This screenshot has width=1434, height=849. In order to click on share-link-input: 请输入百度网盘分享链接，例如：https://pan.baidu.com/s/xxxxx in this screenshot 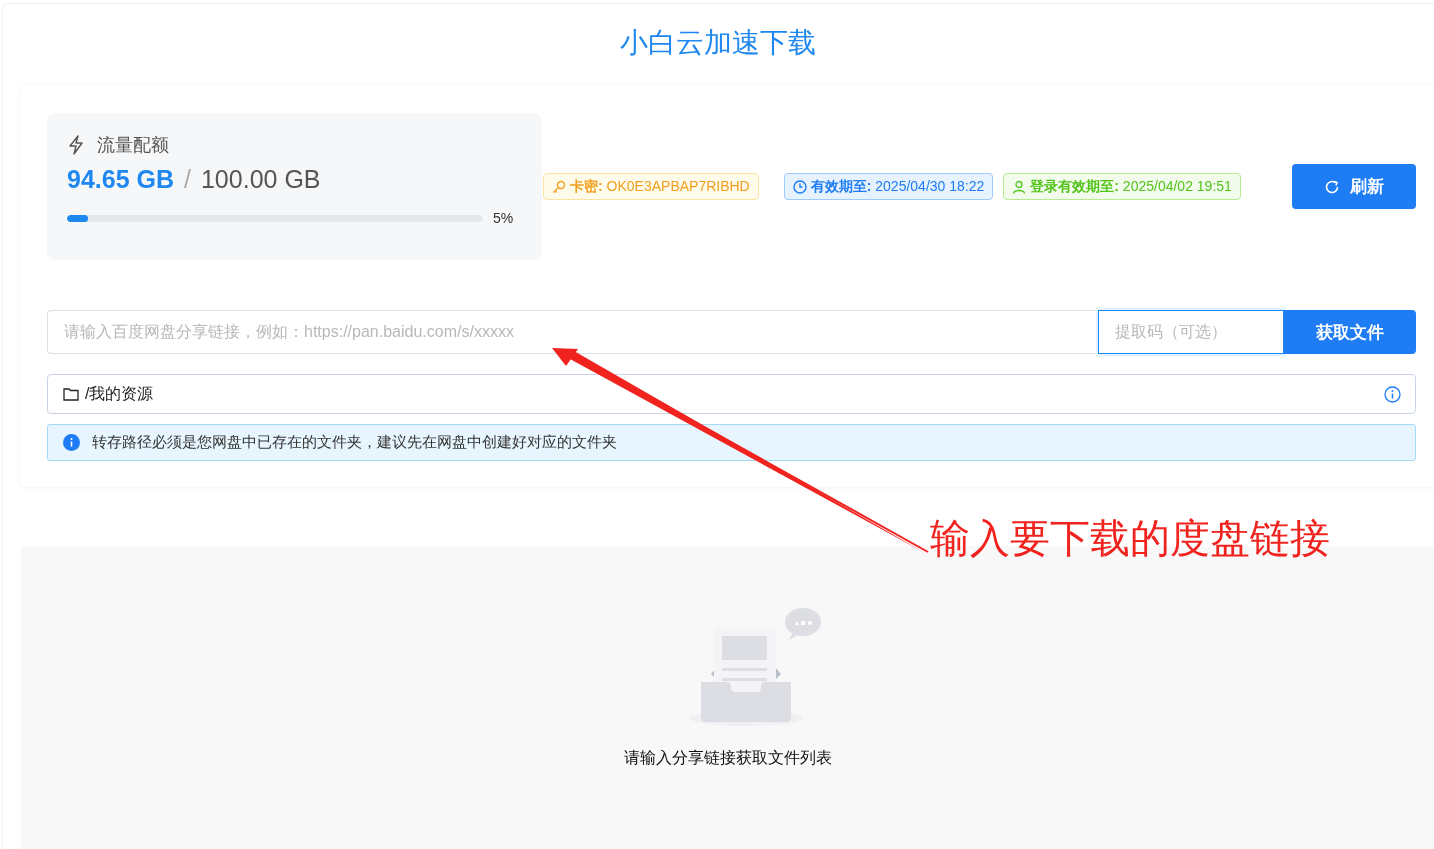, I will do `click(572, 332)`.